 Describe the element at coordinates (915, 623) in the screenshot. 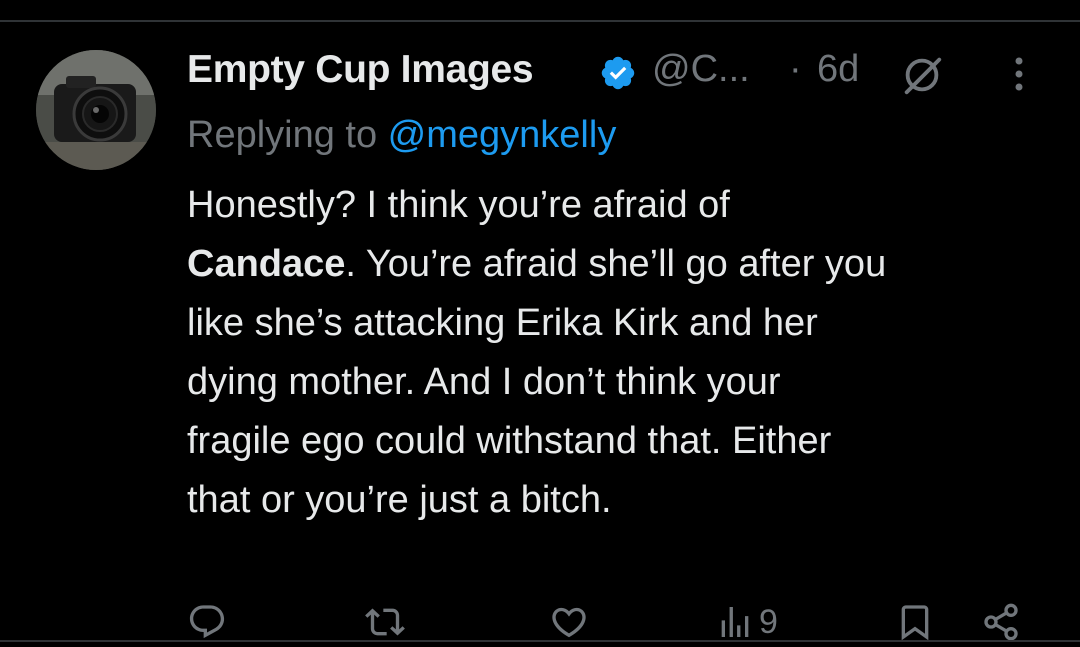

I see `bookmark-icon` at that location.